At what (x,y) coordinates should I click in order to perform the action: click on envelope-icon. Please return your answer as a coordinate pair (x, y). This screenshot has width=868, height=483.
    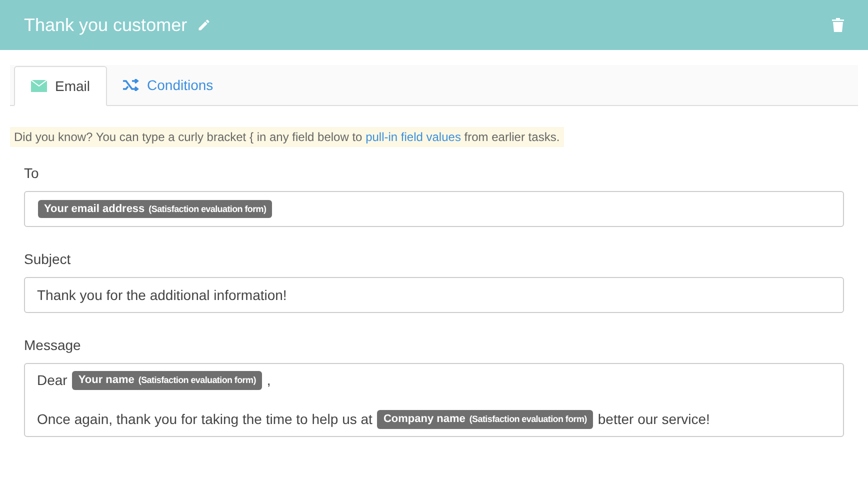
    Looking at the image, I should click on (39, 86).